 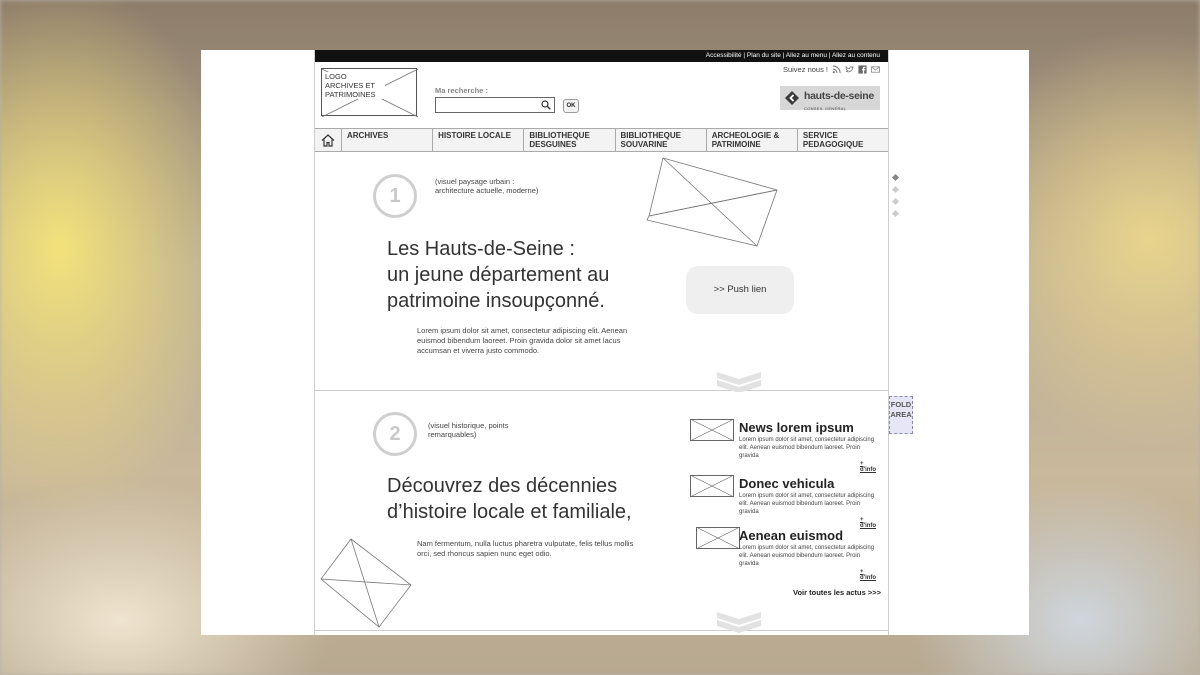 What do you see at coordinates (661, 140) in the screenshot?
I see `nav-item-bibliotheque-souvarine: BIBLIOTHEQUE SOUVARINE` at bounding box center [661, 140].